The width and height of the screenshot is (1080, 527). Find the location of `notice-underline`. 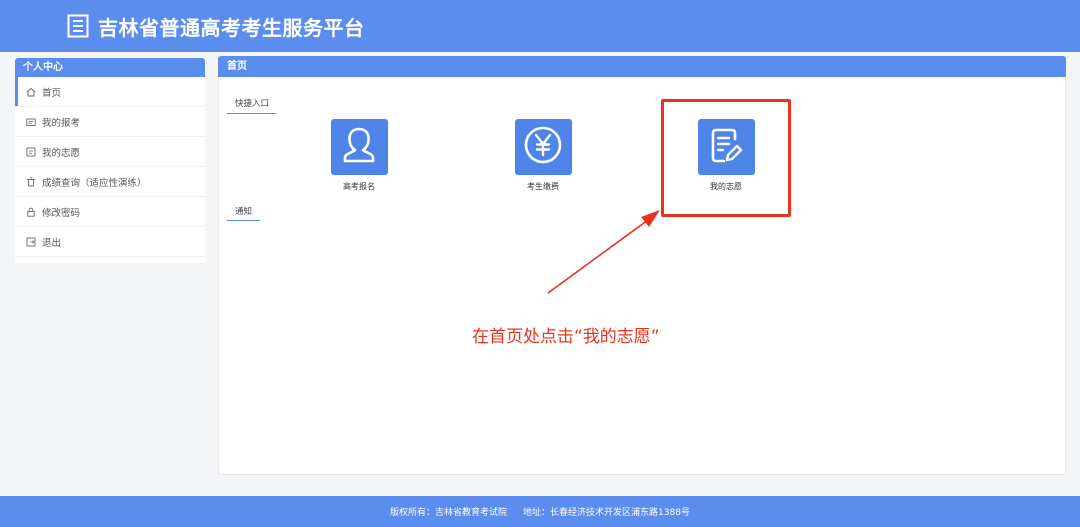

notice-underline is located at coordinates (243, 220).